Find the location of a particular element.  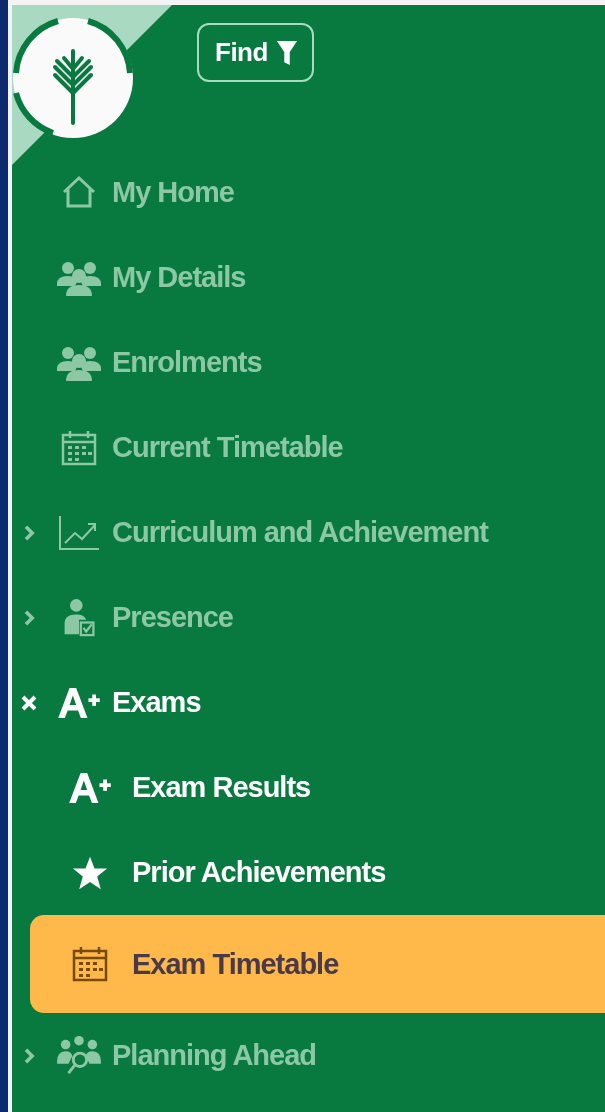

close-icon is located at coordinates (29, 702).